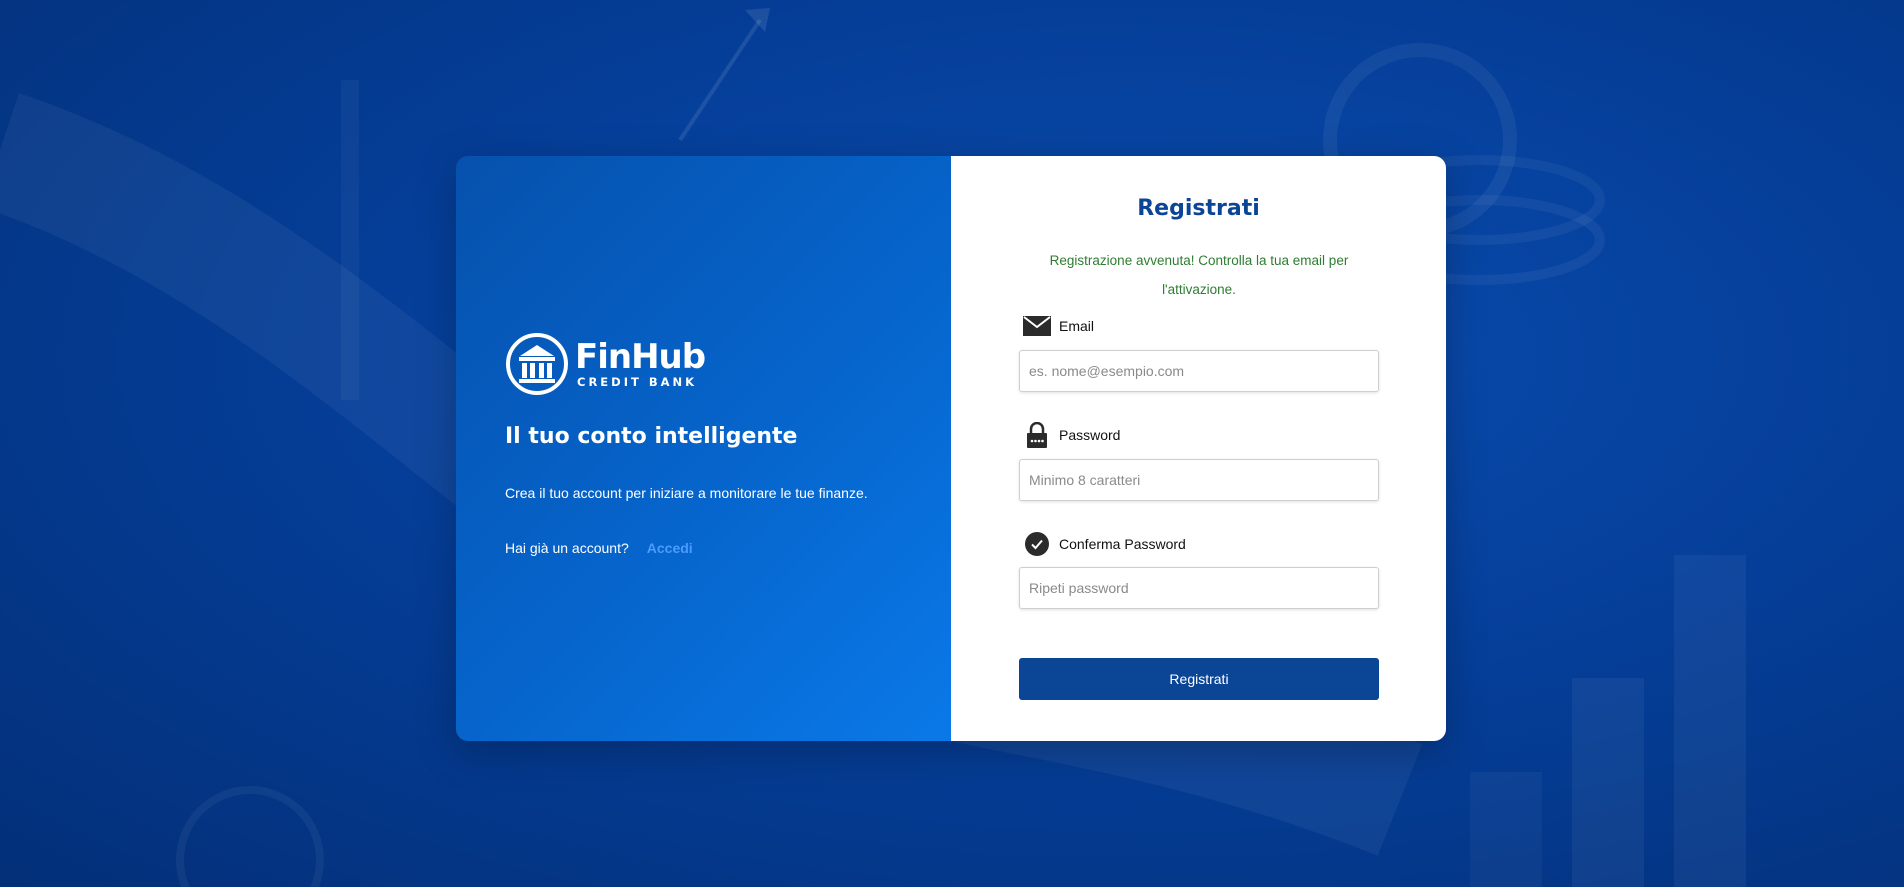  What do you see at coordinates (670, 548) in the screenshot?
I see `login-link: Accedi` at bounding box center [670, 548].